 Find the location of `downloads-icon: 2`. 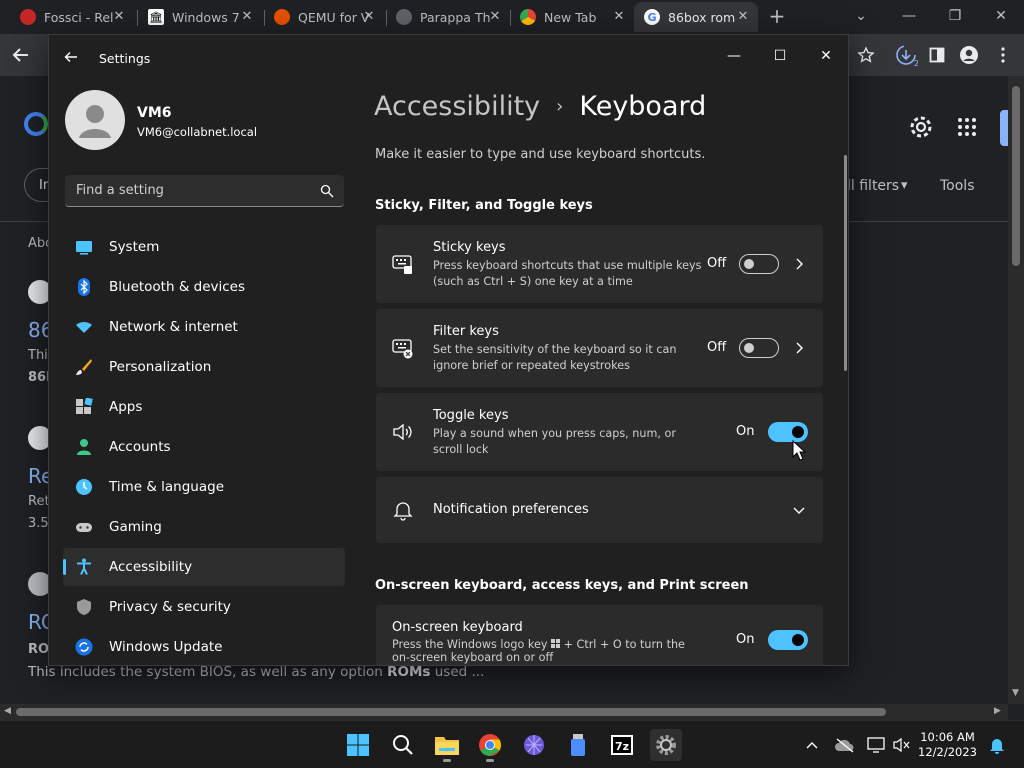

downloads-icon: 2 is located at coordinates (906, 55).